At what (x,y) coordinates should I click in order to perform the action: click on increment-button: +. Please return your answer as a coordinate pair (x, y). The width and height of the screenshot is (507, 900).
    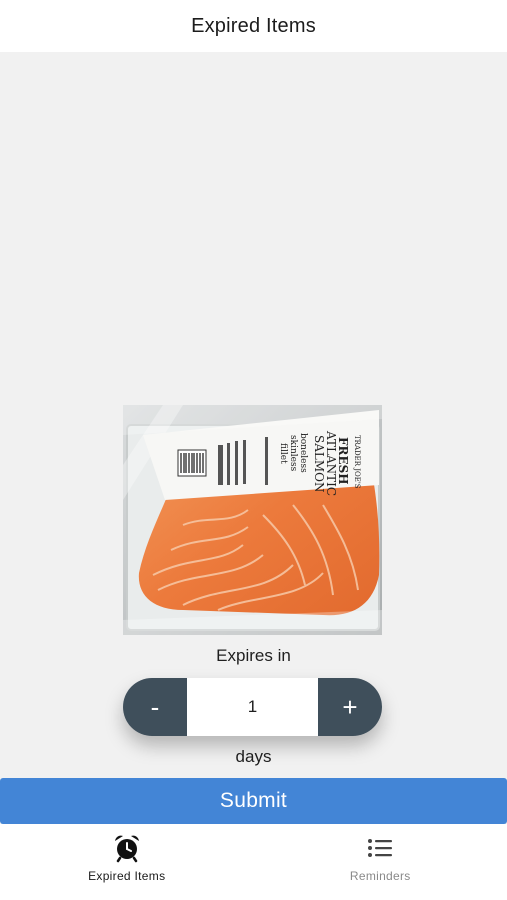
    Looking at the image, I should click on (350, 707).